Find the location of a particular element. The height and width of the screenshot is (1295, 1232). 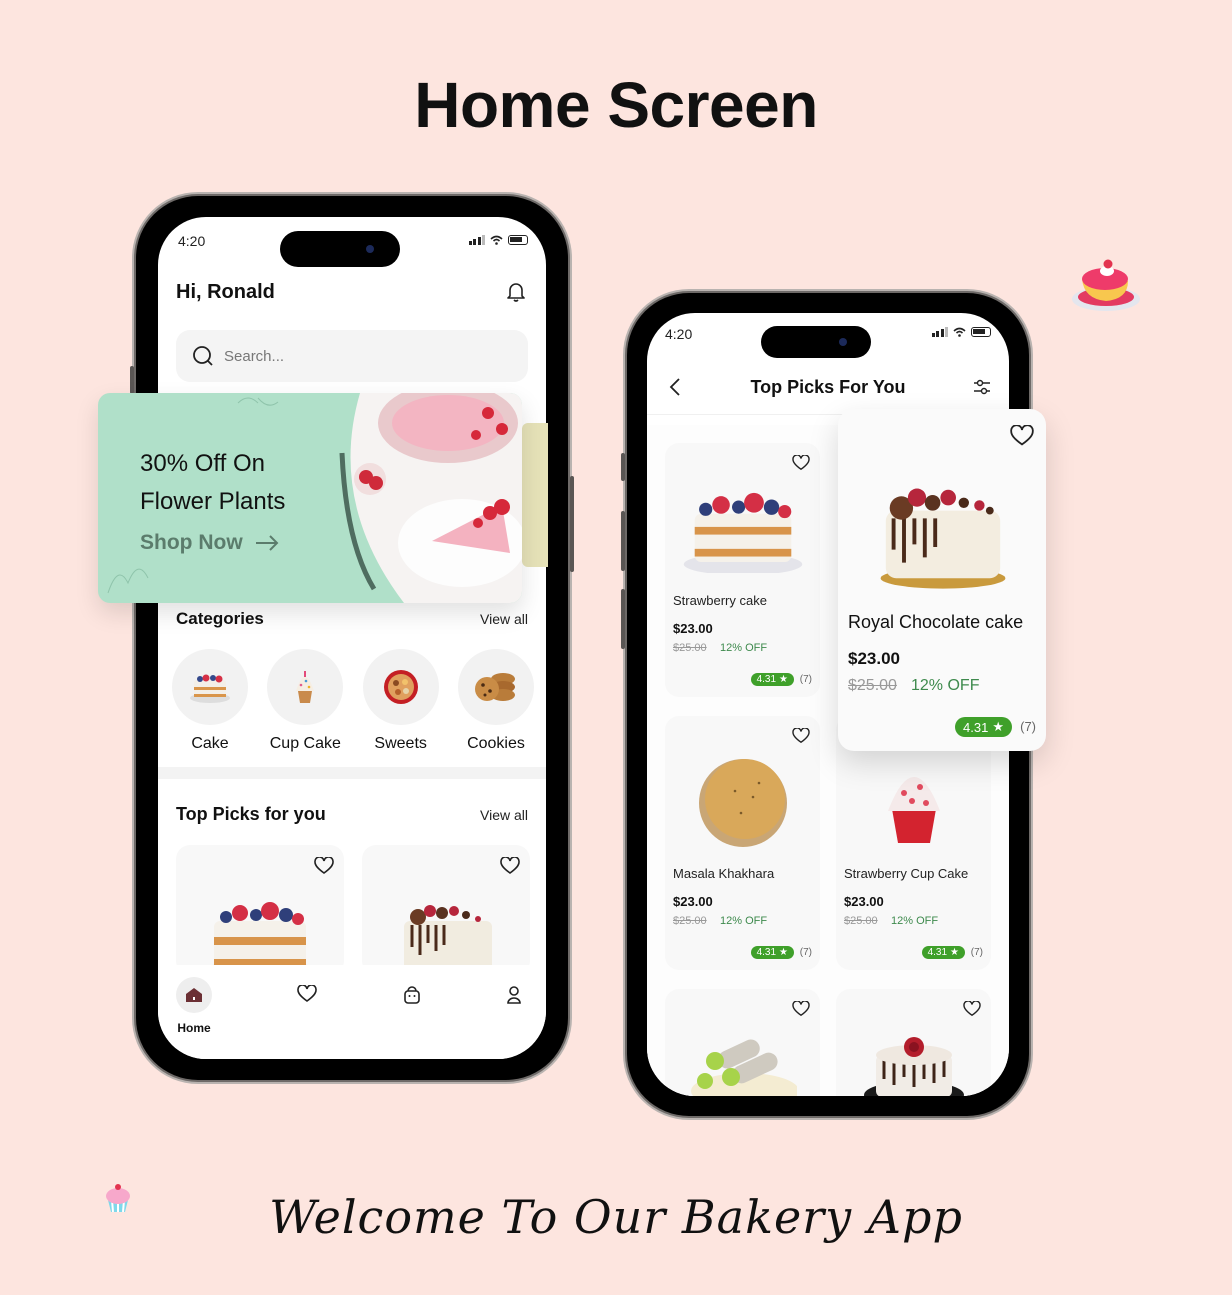

product-name: Strawberry cake is located at coordinates (720, 600).